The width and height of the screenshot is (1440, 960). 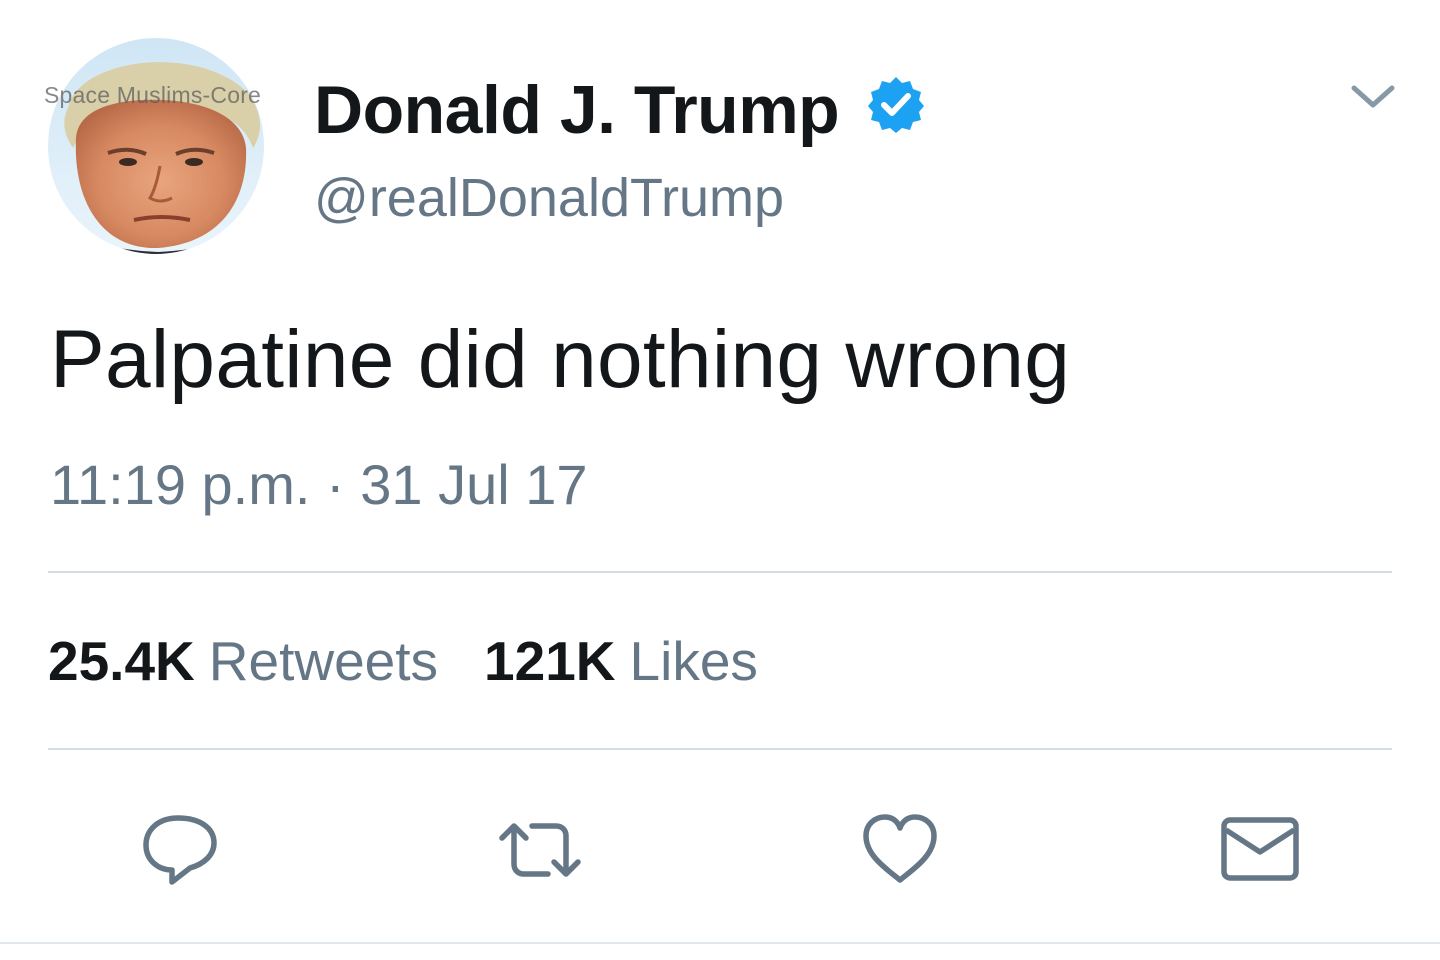 What do you see at coordinates (323, 661) in the screenshot?
I see `retweets-label: Retweets` at bounding box center [323, 661].